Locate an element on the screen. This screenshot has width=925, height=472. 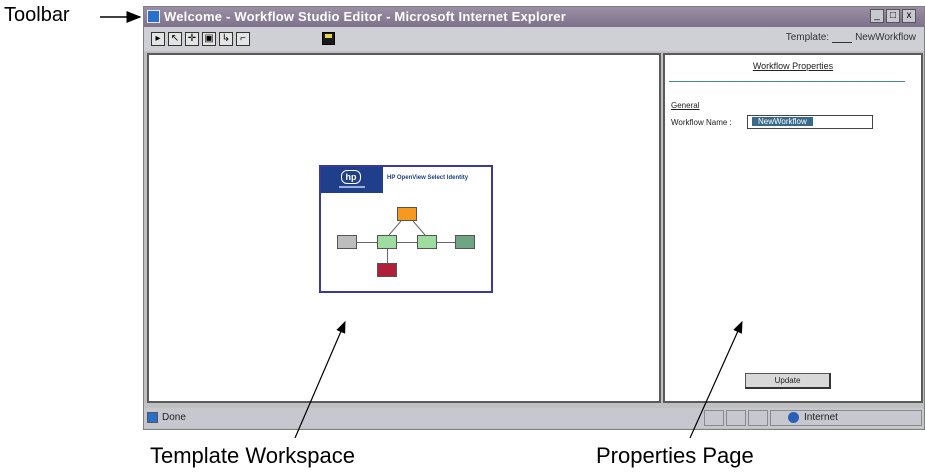
template-selector: Template: NewWorkflow is located at coordinates (851, 37).